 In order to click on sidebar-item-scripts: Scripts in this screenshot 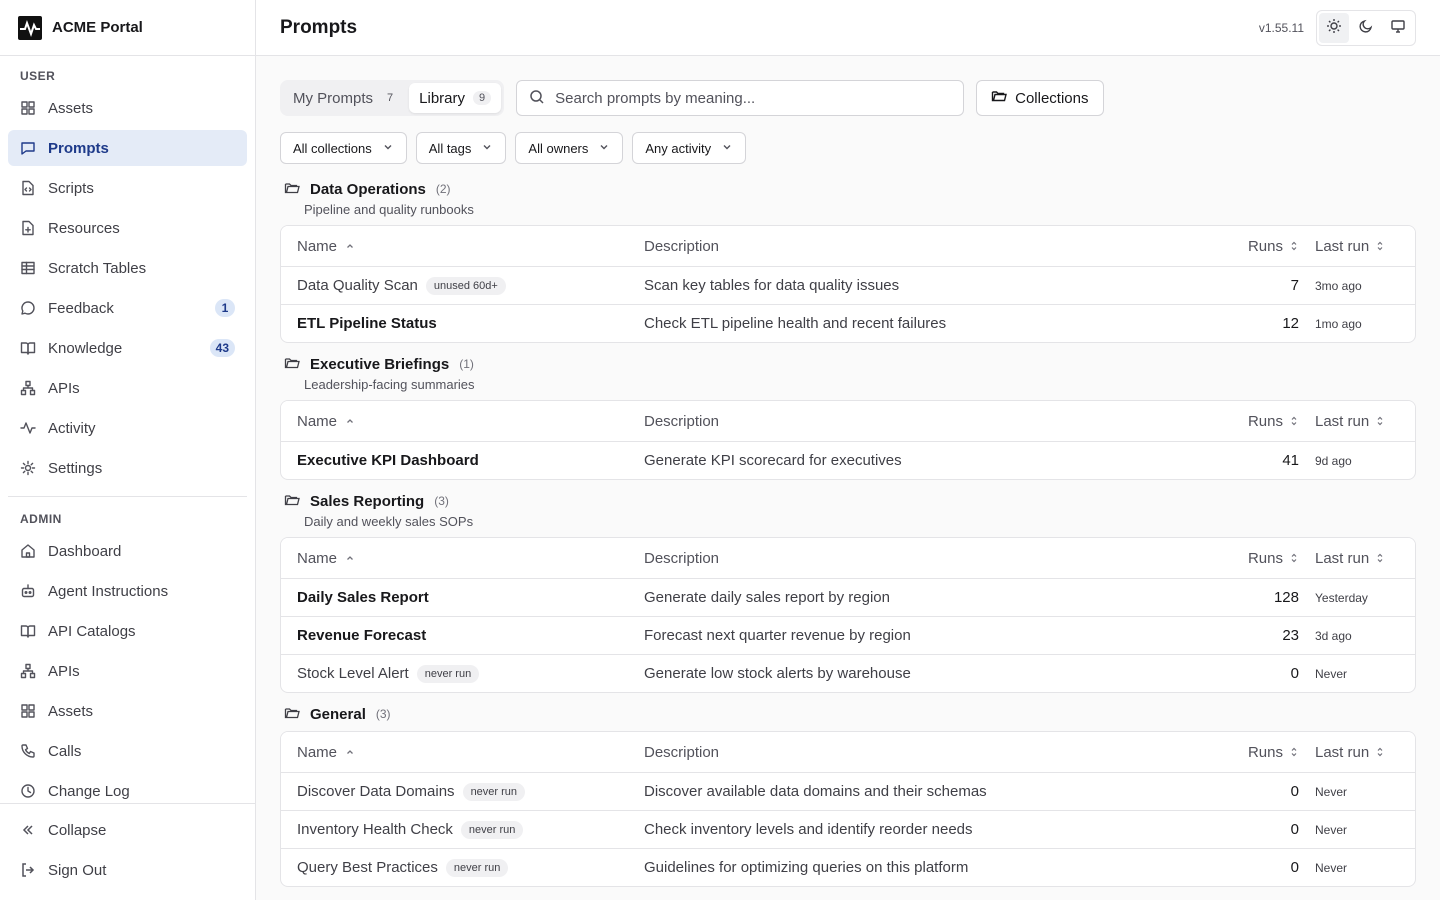, I will do `click(127, 188)`.